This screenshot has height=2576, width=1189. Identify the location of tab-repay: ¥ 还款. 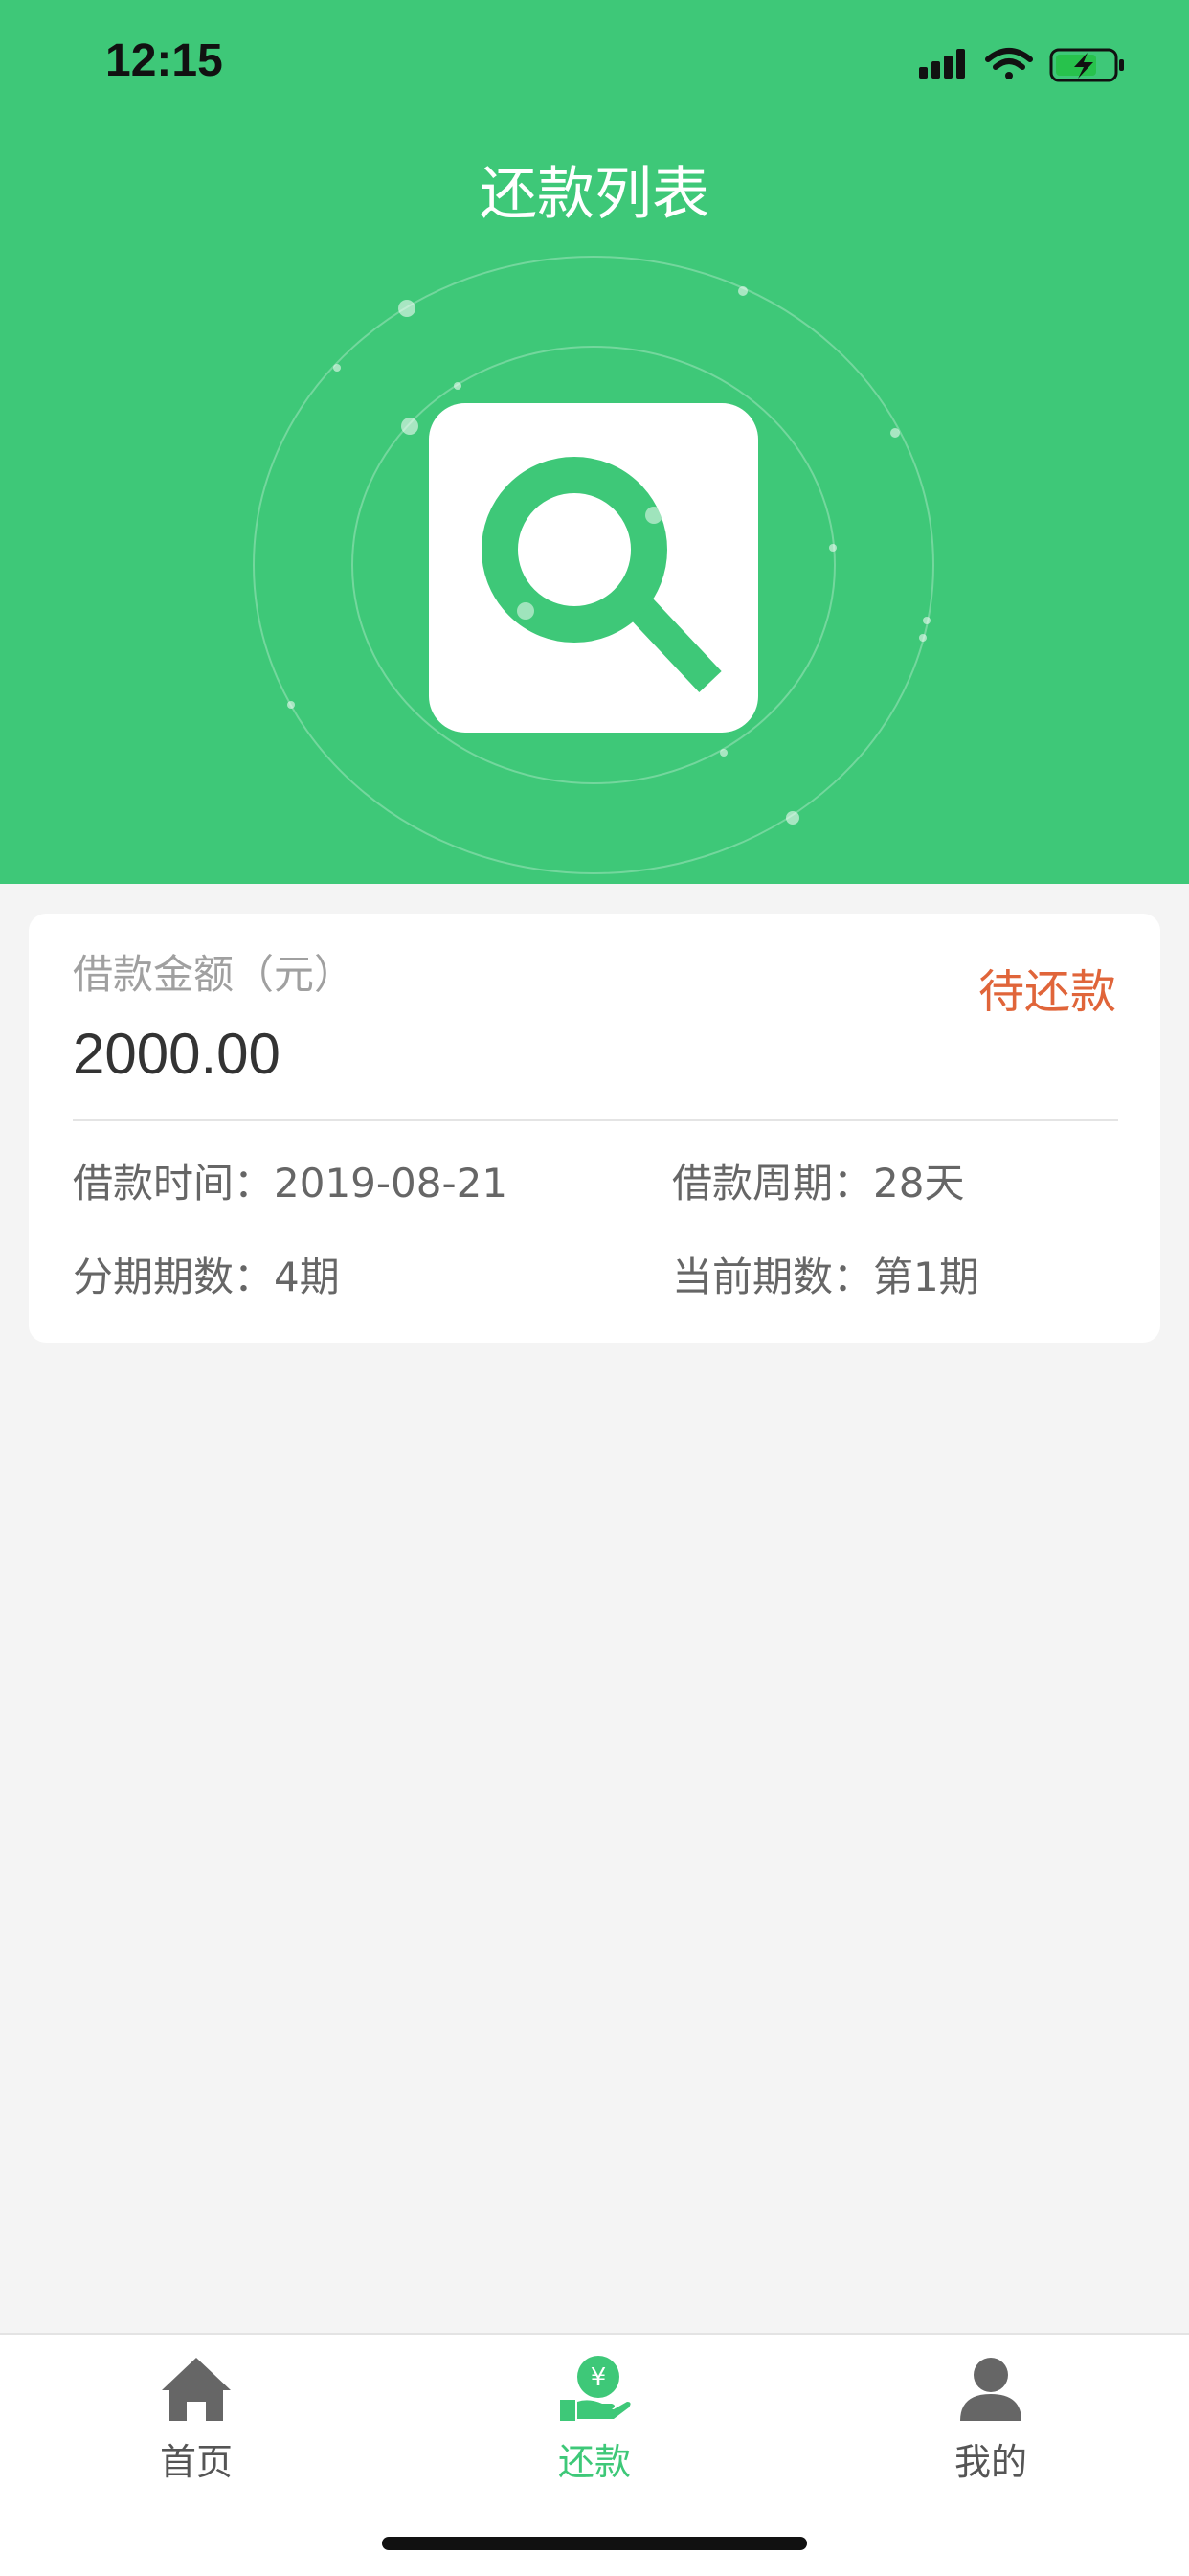
(594, 2419).